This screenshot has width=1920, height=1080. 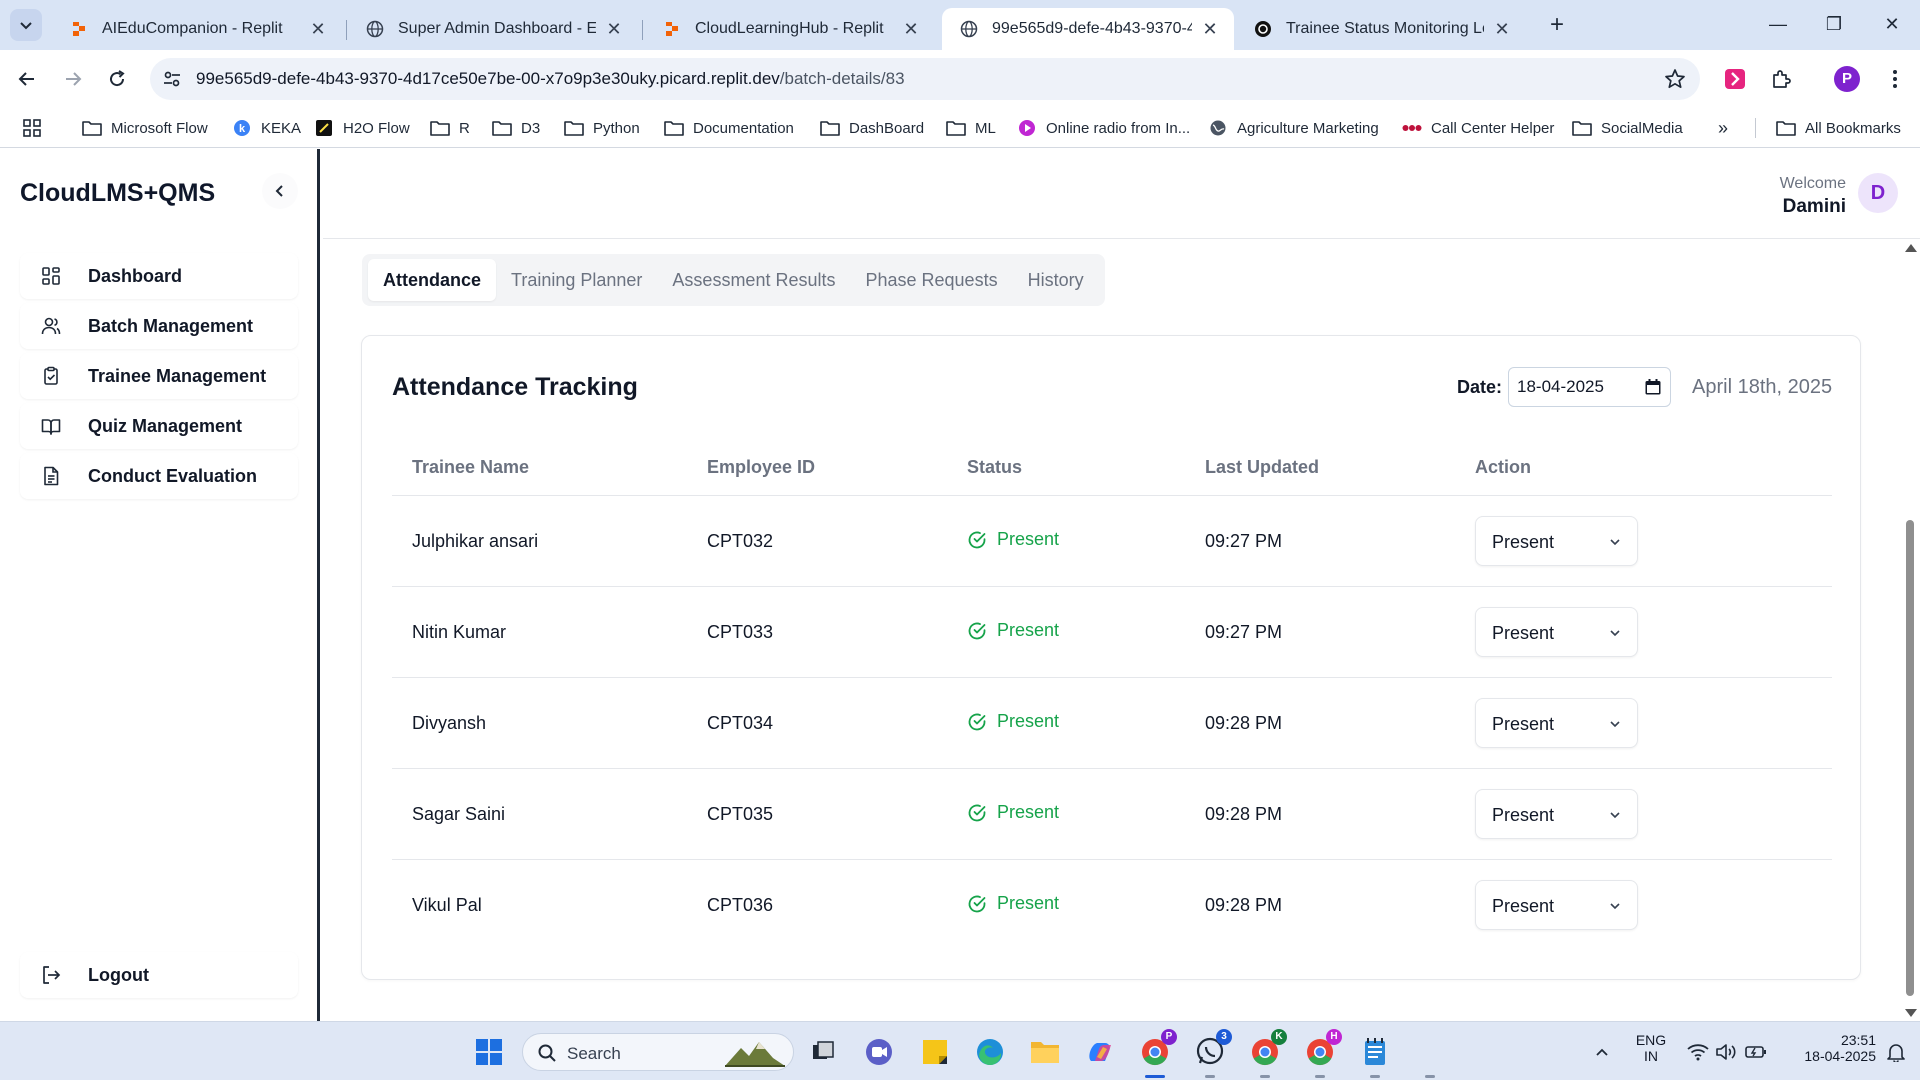 I want to click on svg-text: k, so click(x=242, y=129).